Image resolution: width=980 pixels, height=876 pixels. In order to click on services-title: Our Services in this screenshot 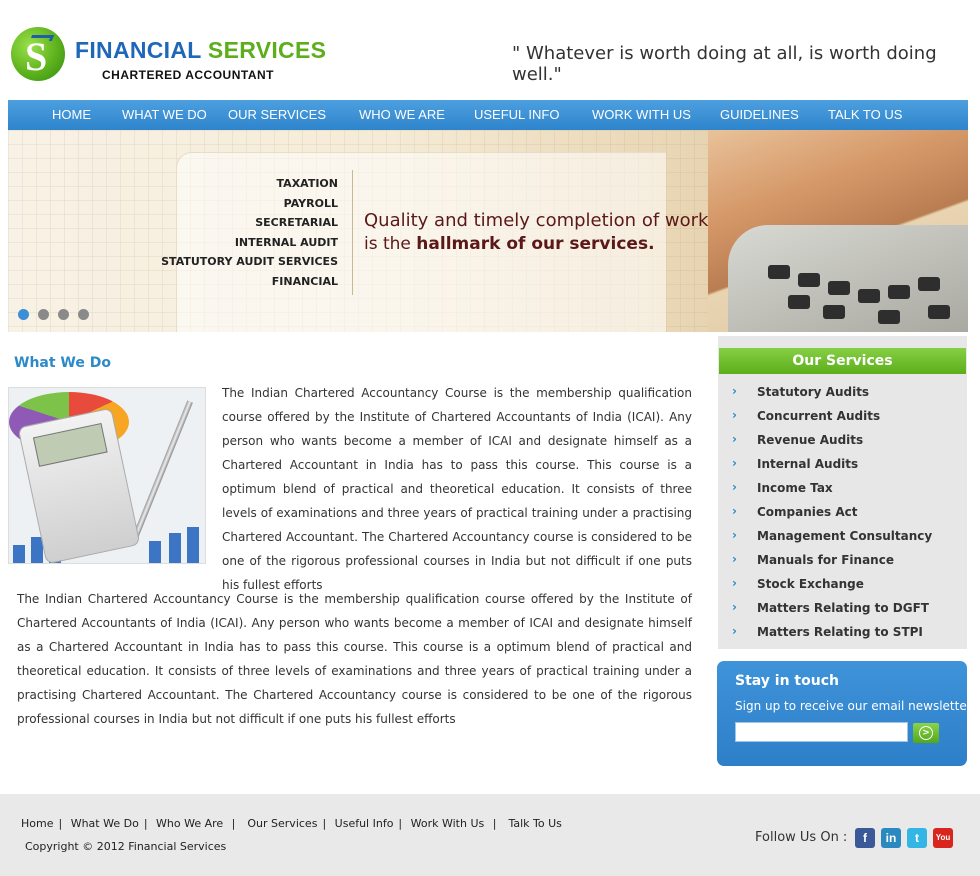, I will do `click(842, 361)`.